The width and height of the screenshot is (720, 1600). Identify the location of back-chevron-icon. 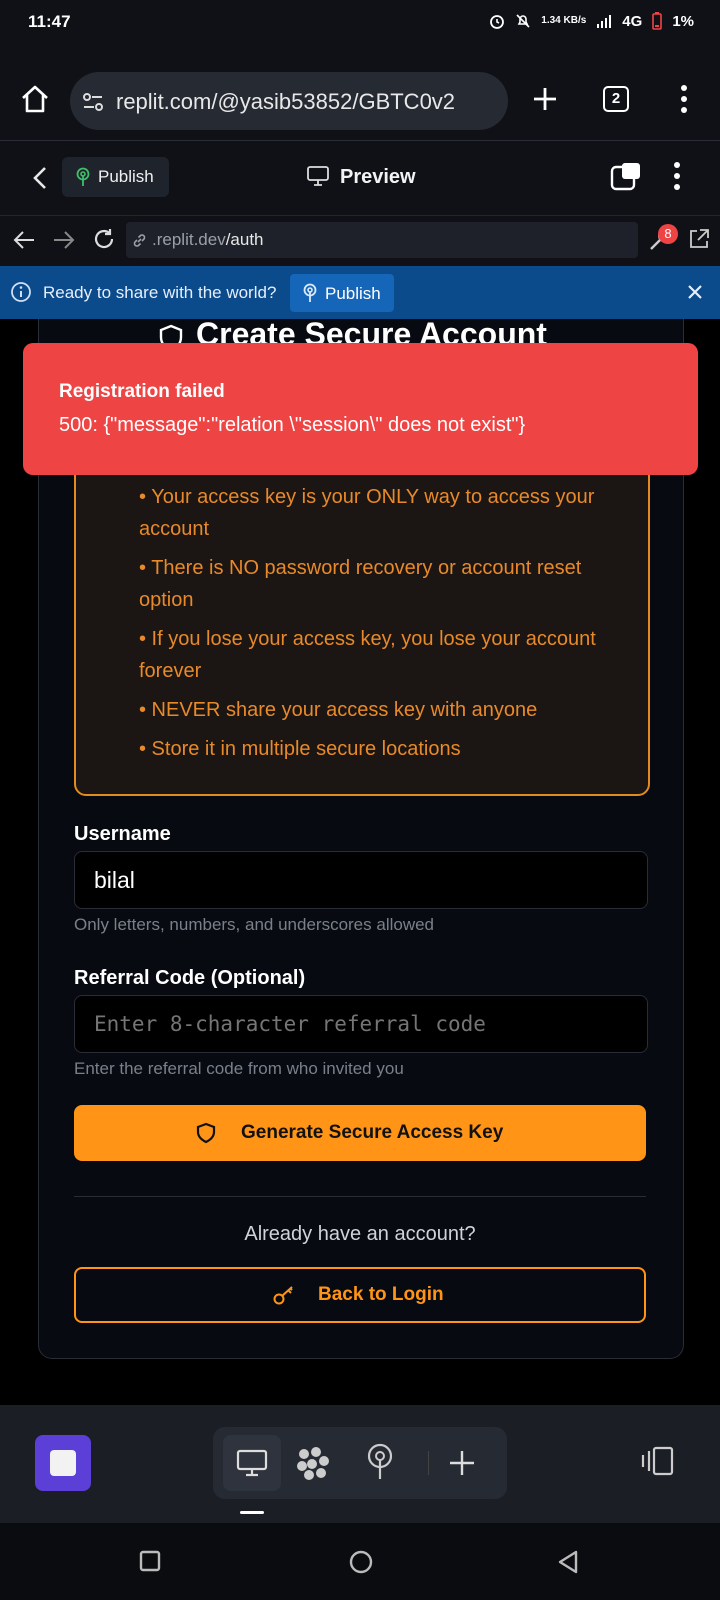
(40, 178).